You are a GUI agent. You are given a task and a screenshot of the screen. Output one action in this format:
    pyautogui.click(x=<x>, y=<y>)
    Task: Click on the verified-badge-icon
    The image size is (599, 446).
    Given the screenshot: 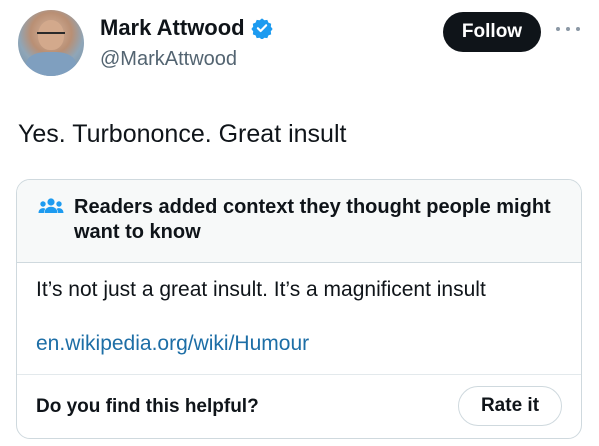 What is the action you would take?
    pyautogui.click(x=261, y=28)
    